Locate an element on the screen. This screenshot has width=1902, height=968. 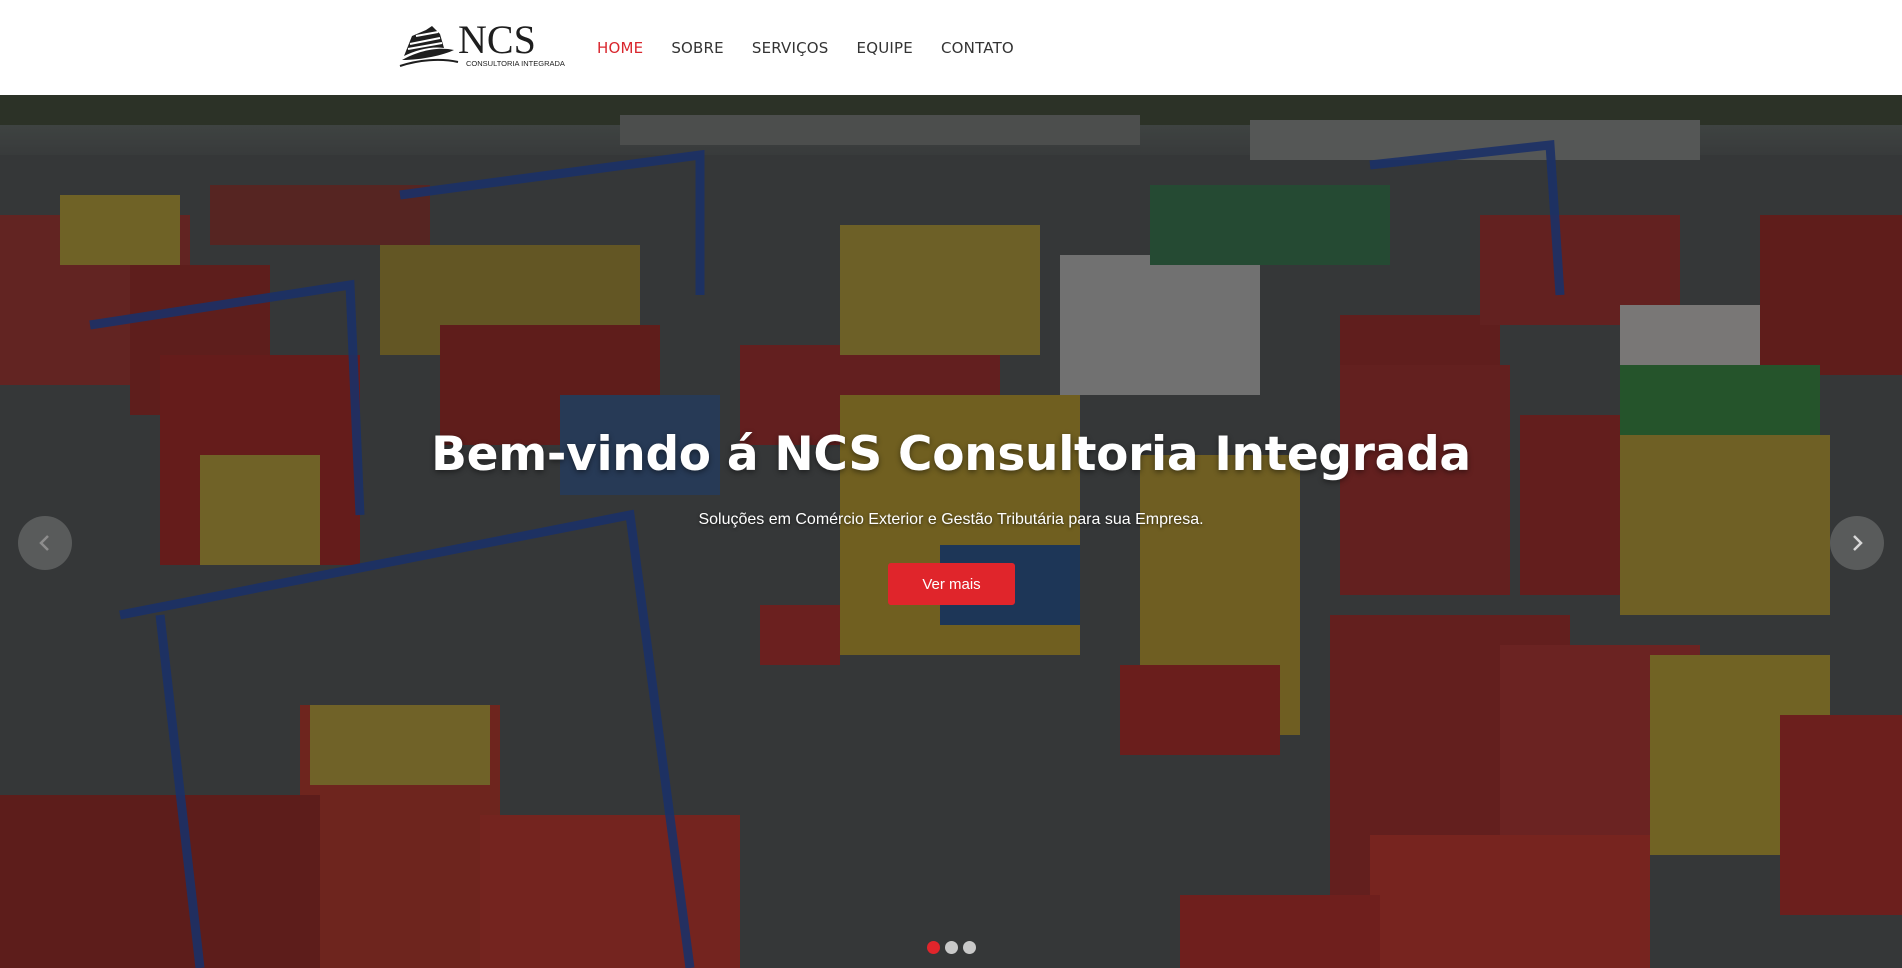
nav-equipe: EQUIPE is located at coordinates (885, 48).